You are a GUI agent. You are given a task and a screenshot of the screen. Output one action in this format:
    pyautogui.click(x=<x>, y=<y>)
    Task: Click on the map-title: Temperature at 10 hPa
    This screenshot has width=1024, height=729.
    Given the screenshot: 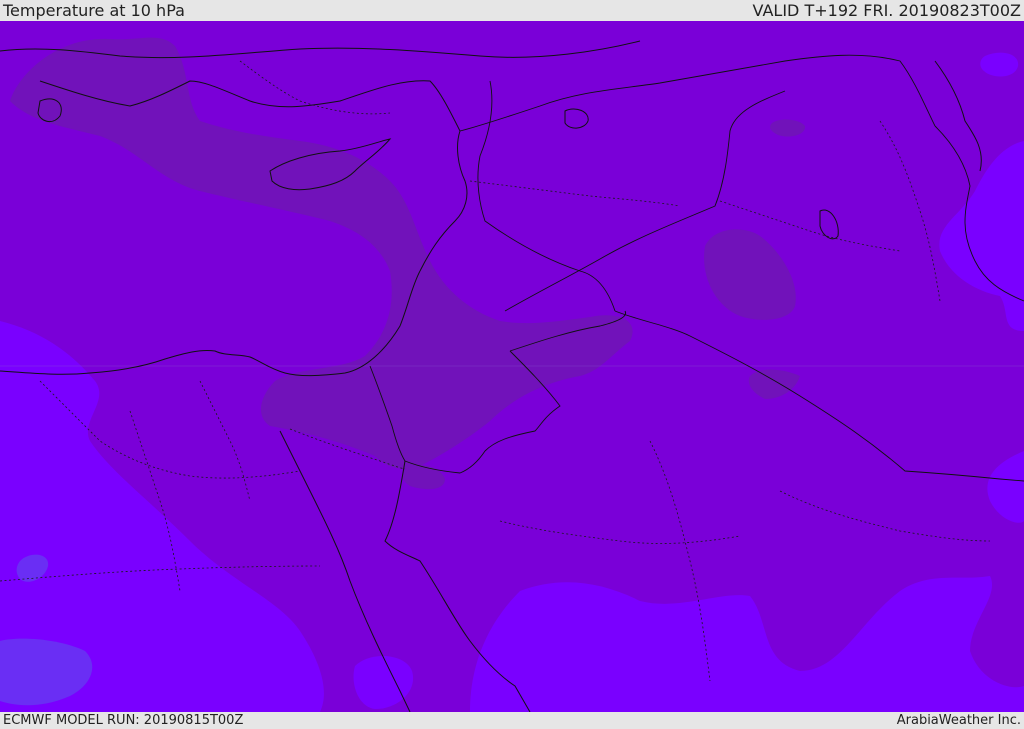 What is the action you would take?
    pyautogui.click(x=94, y=10)
    